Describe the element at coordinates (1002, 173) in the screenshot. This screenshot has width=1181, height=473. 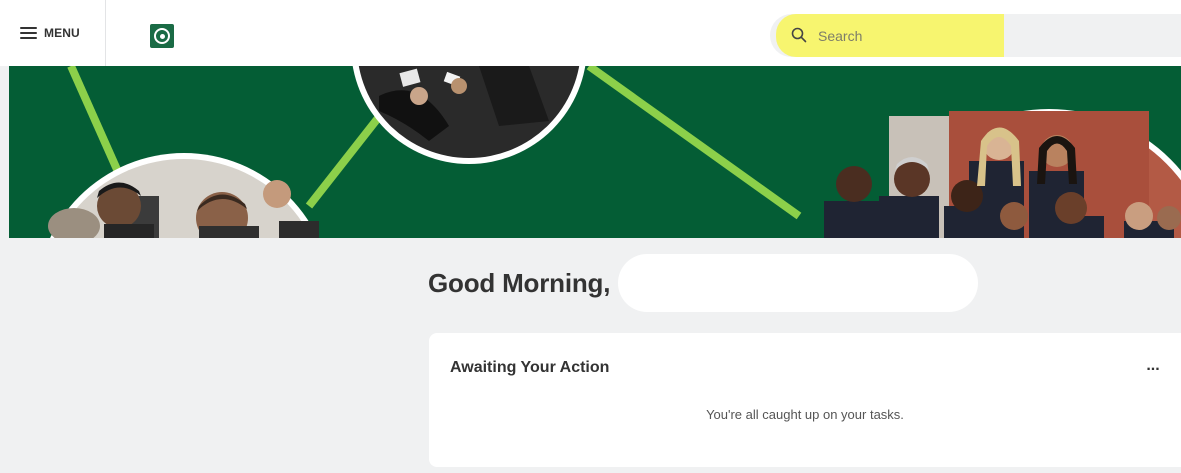
I see `staff-group-photo` at that location.